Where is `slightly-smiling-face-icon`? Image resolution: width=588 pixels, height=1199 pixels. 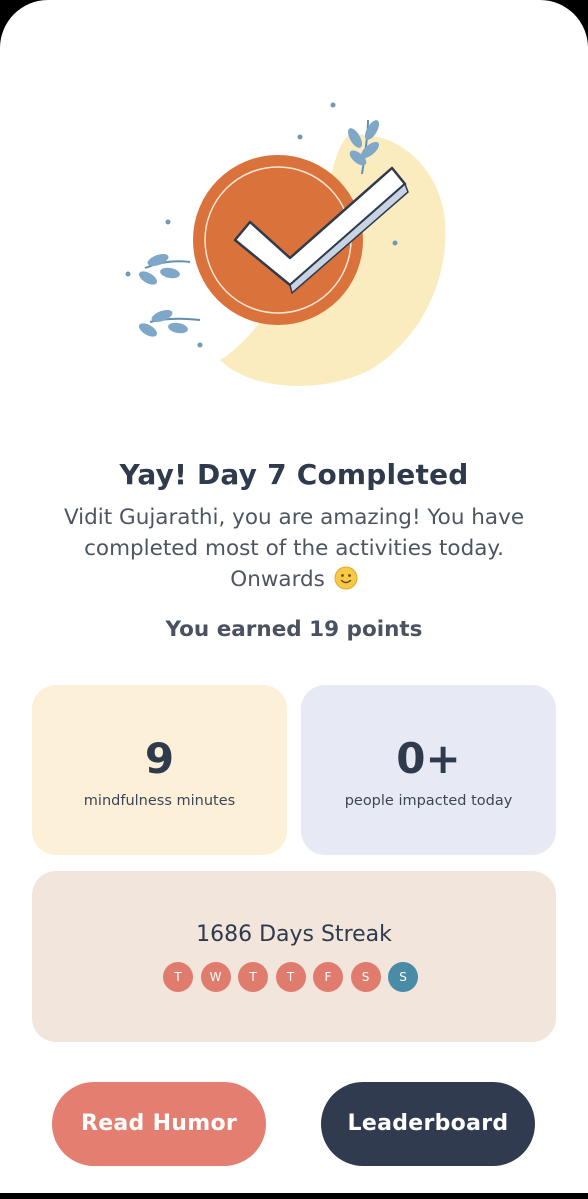
slightly-smiling-face-icon is located at coordinates (346, 578).